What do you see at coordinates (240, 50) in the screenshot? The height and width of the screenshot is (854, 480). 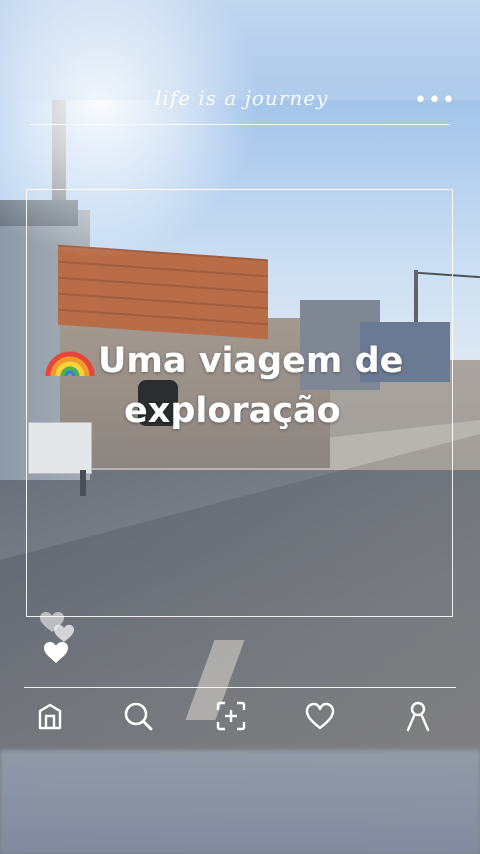 I see `top-blur` at bounding box center [240, 50].